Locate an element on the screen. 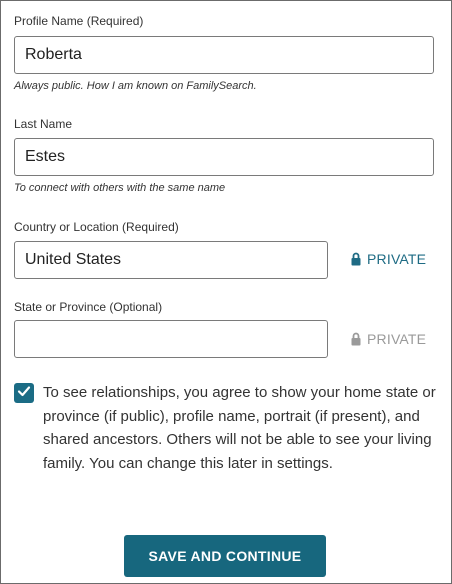  country-label: Country or Location (Required) is located at coordinates (96, 227).